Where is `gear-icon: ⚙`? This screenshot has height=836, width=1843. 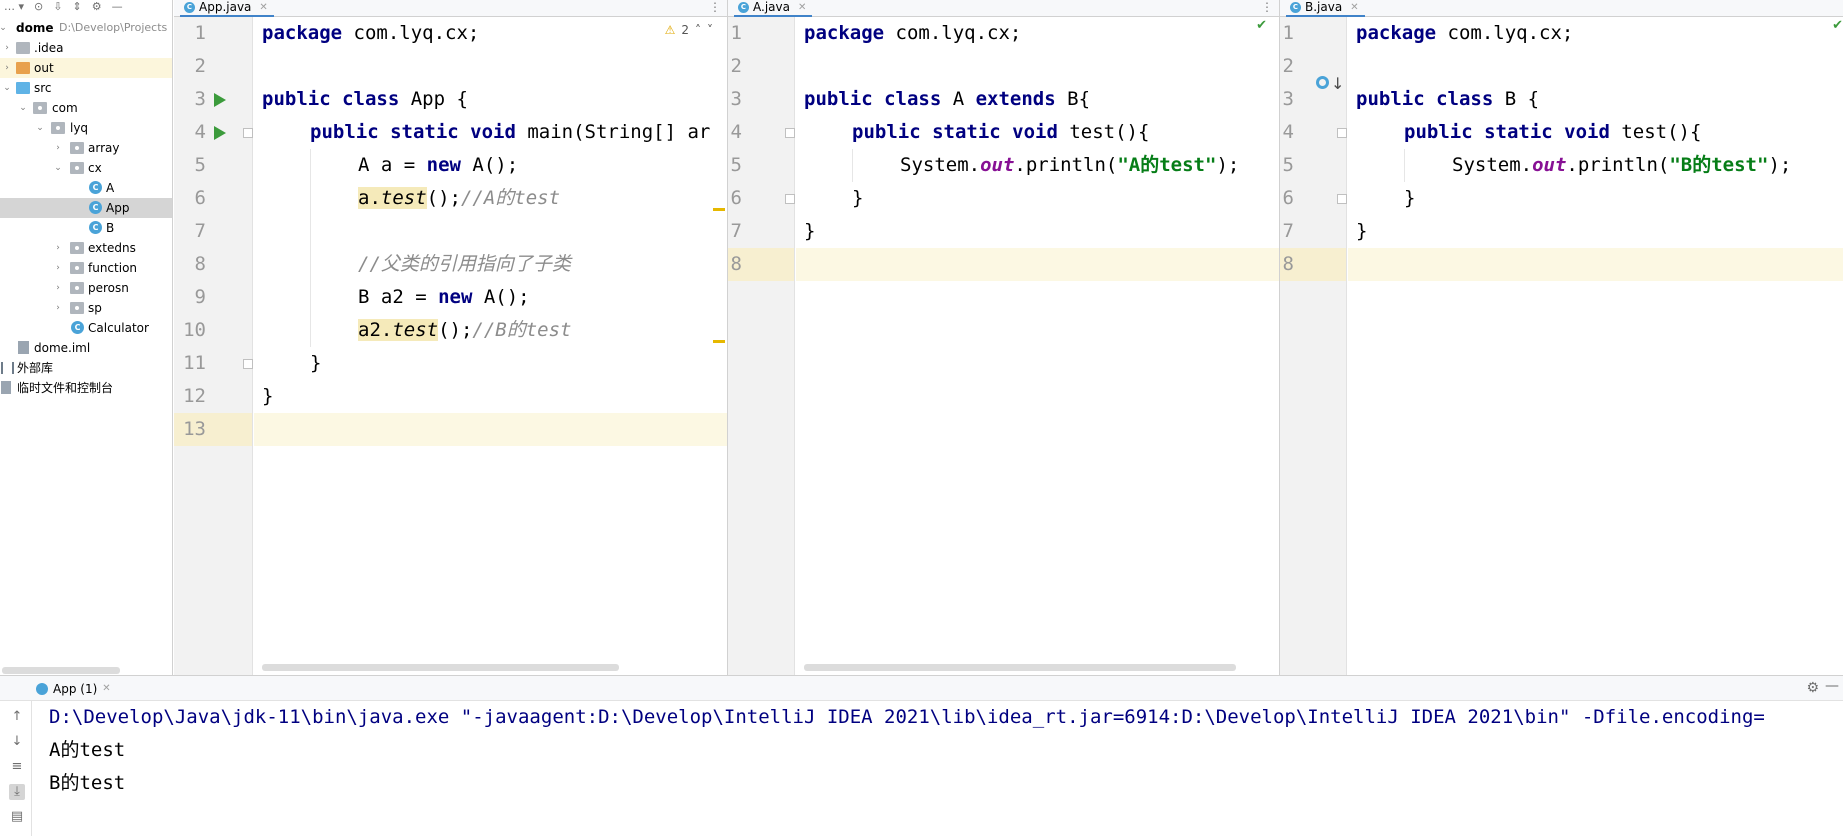 gear-icon: ⚙ is located at coordinates (1812, 688).